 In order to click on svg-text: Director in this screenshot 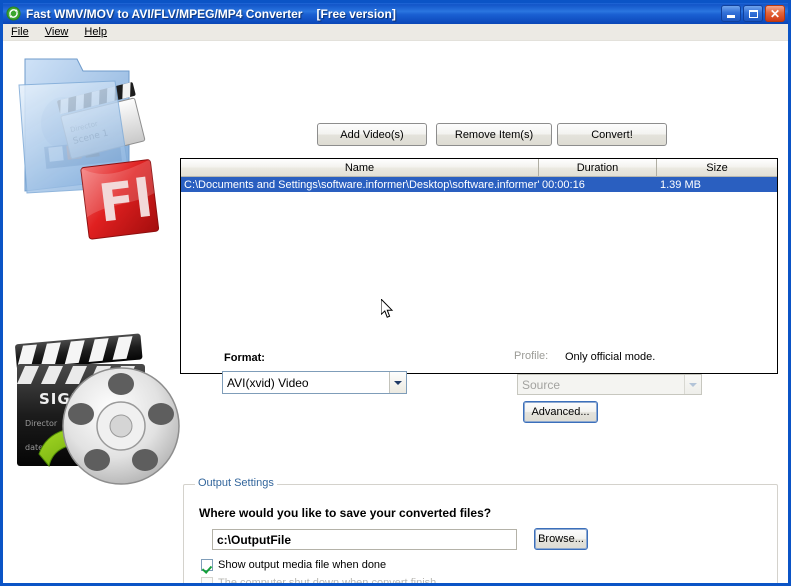, I will do `click(41, 423)`.